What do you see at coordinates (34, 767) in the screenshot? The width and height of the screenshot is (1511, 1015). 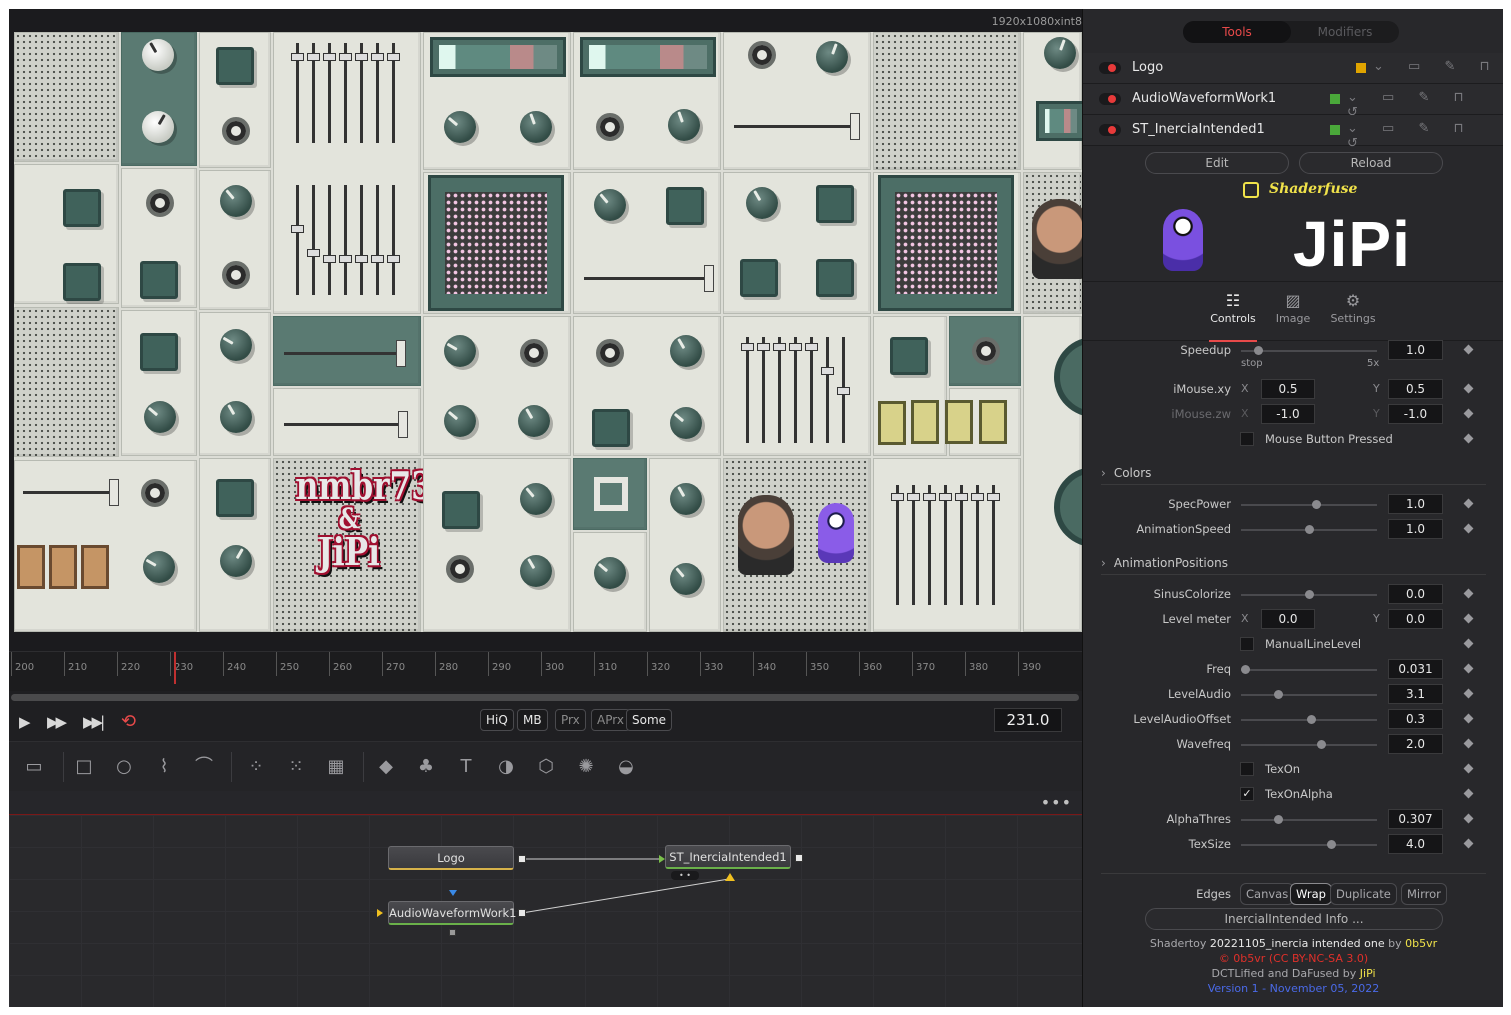 I see `background-tool-icon: ▭` at bounding box center [34, 767].